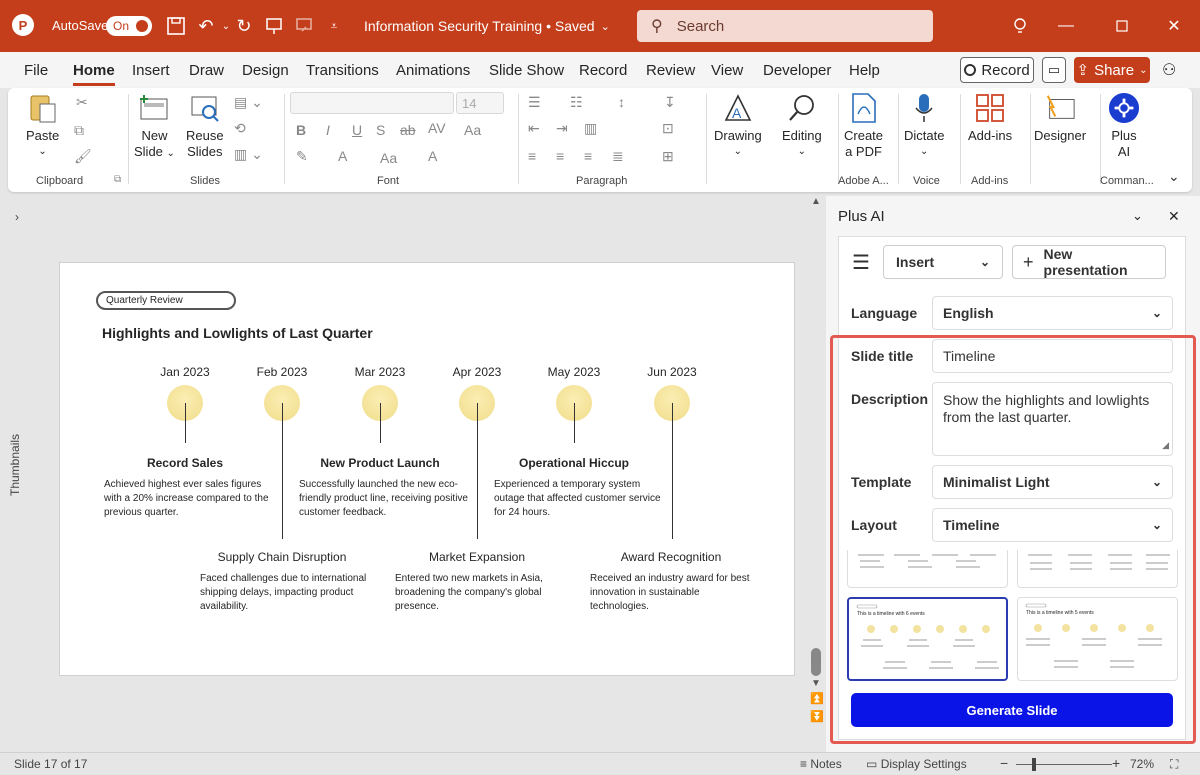  I want to click on tab-record: Record, so click(603, 70).